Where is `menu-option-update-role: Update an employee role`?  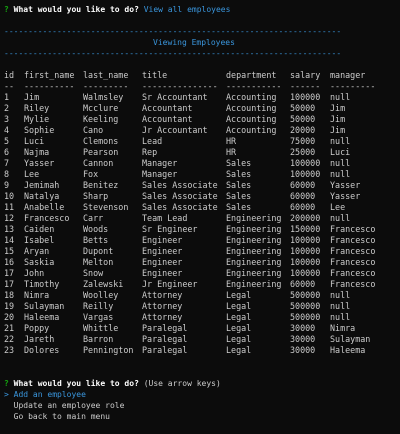 menu-option-update-role: Update an employee role is located at coordinates (202, 405).